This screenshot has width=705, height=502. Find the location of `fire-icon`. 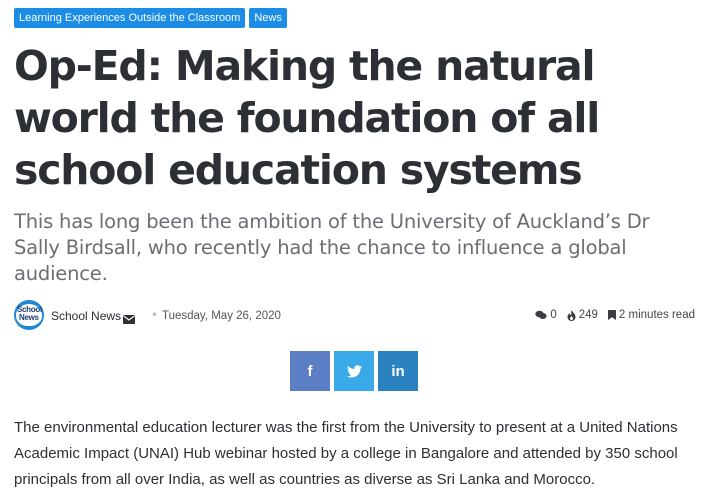

fire-icon is located at coordinates (571, 315).